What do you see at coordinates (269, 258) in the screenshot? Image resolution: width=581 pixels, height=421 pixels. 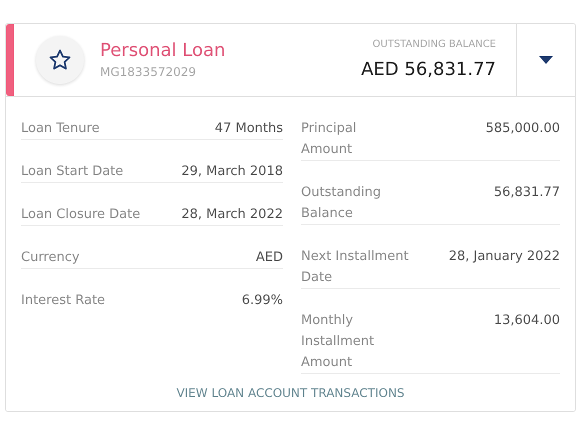 I see `detail-value: AED` at bounding box center [269, 258].